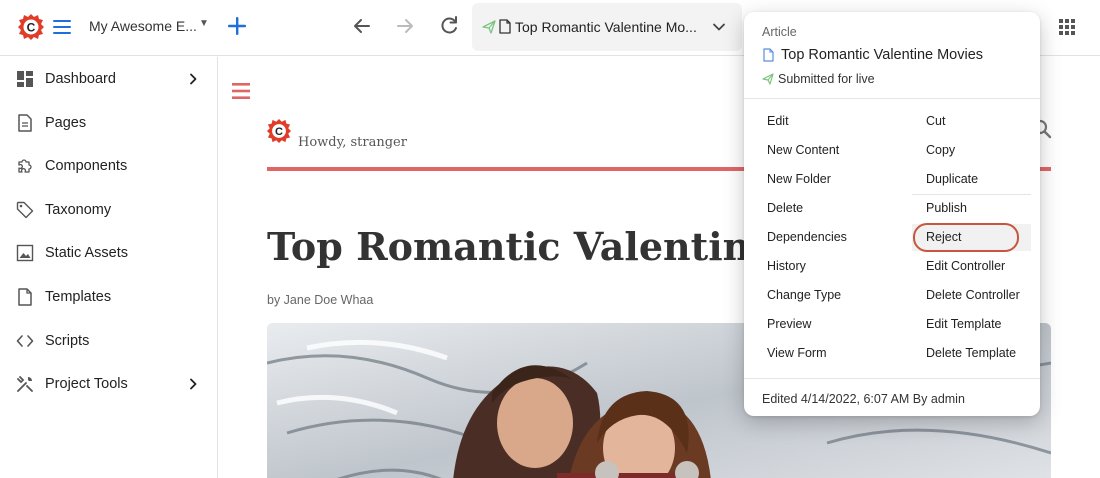 The image size is (1100, 478). I want to click on action-reject: Reject, so click(974, 237).